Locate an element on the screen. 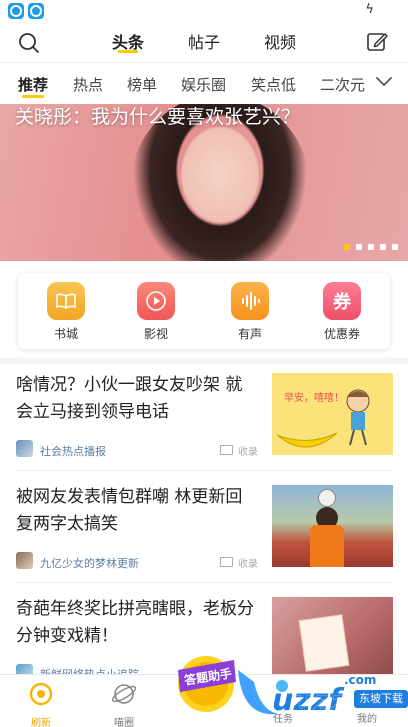 The image size is (408, 727). quick-entry-video: 影视 is located at coordinates (156, 312).